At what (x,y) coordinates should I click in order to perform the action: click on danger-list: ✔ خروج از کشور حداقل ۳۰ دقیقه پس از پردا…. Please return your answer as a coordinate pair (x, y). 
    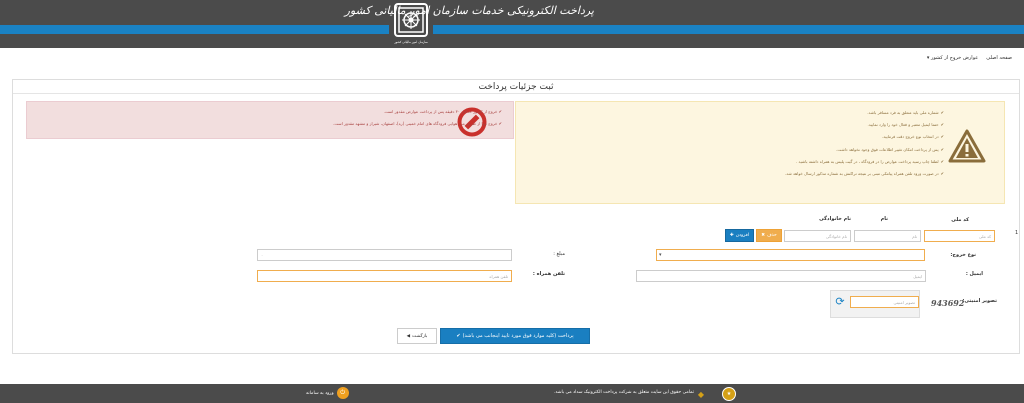
    Looking at the image, I should click on (417, 121).